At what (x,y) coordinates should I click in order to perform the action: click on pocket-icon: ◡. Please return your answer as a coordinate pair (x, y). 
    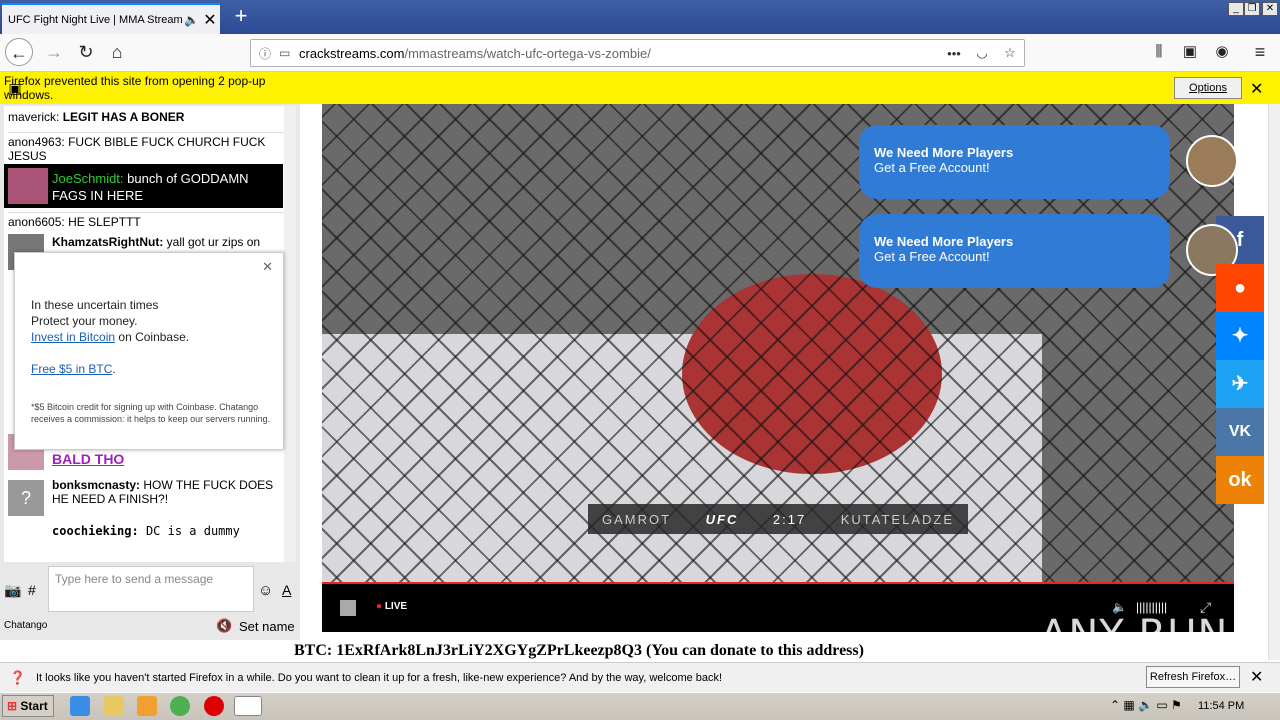
    Looking at the image, I should click on (982, 53).